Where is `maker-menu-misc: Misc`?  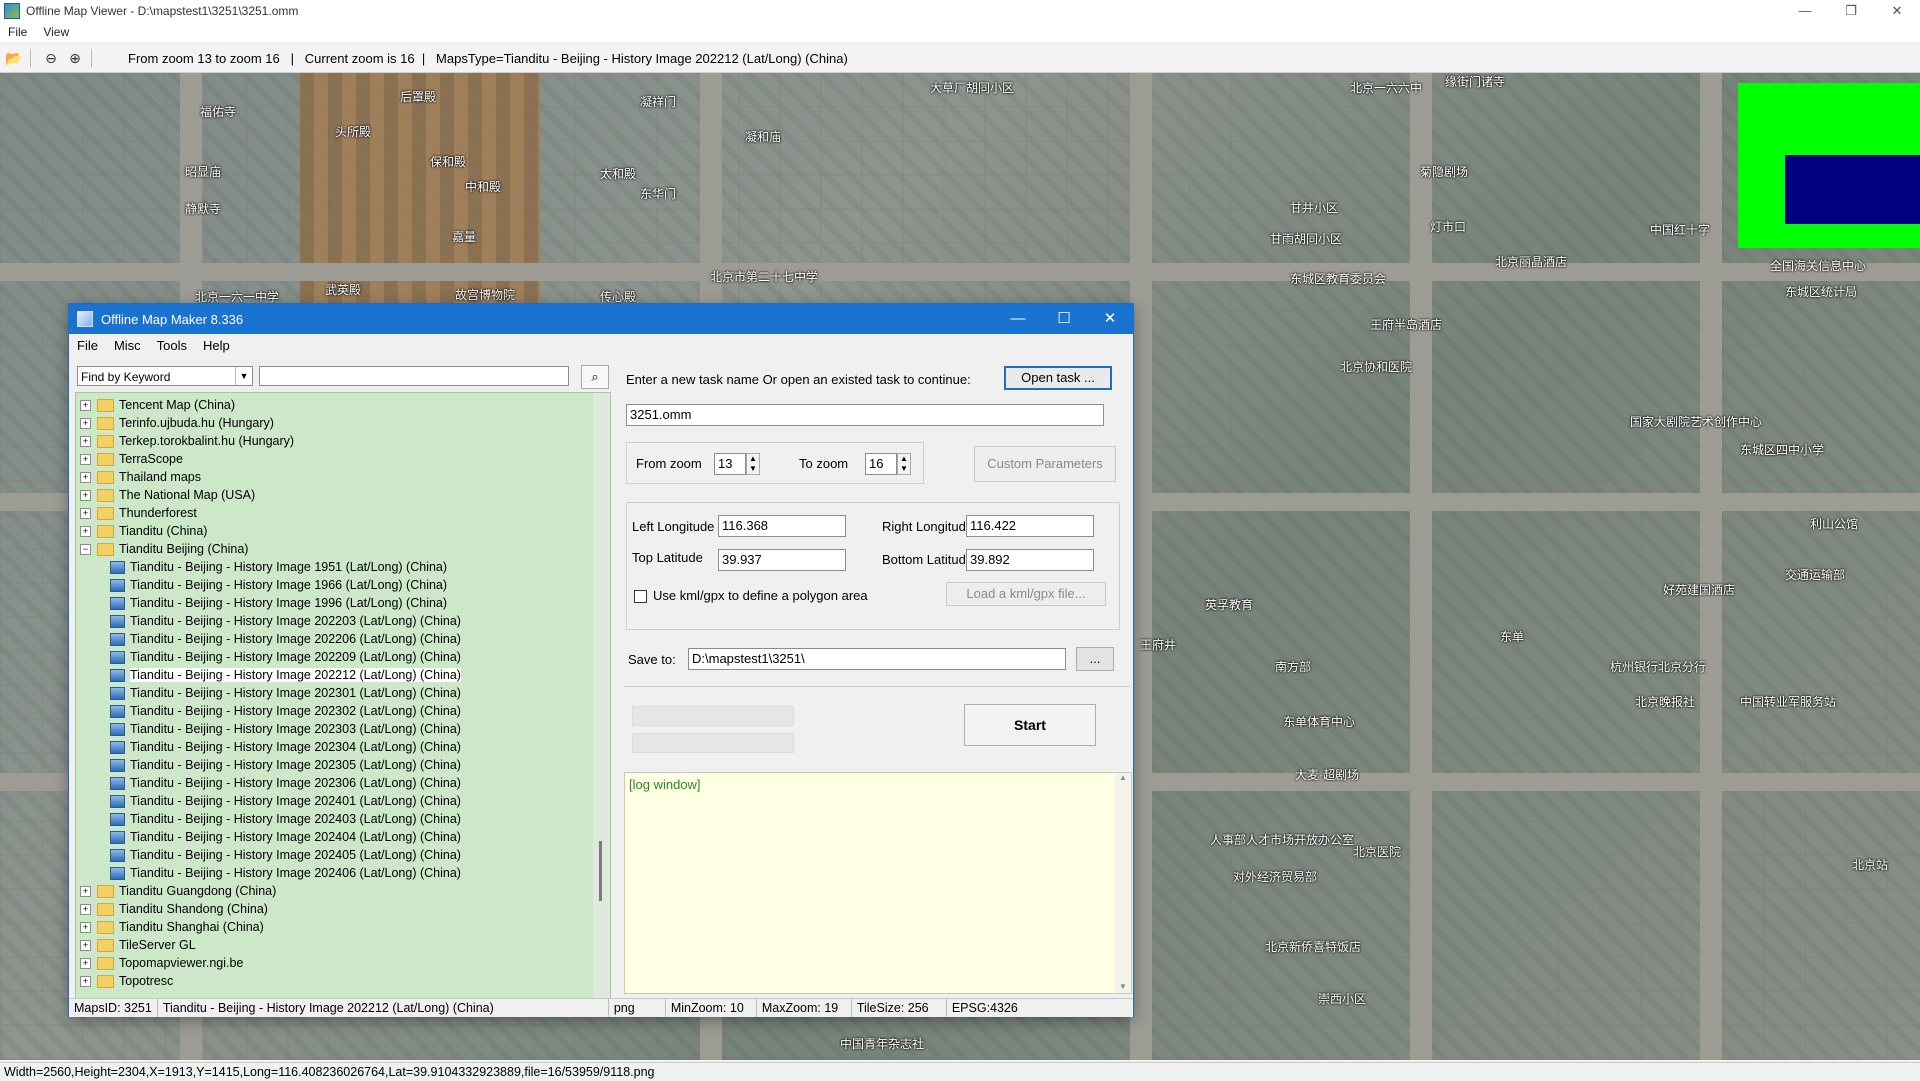 maker-menu-misc: Misc is located at coordinates (127, 345).